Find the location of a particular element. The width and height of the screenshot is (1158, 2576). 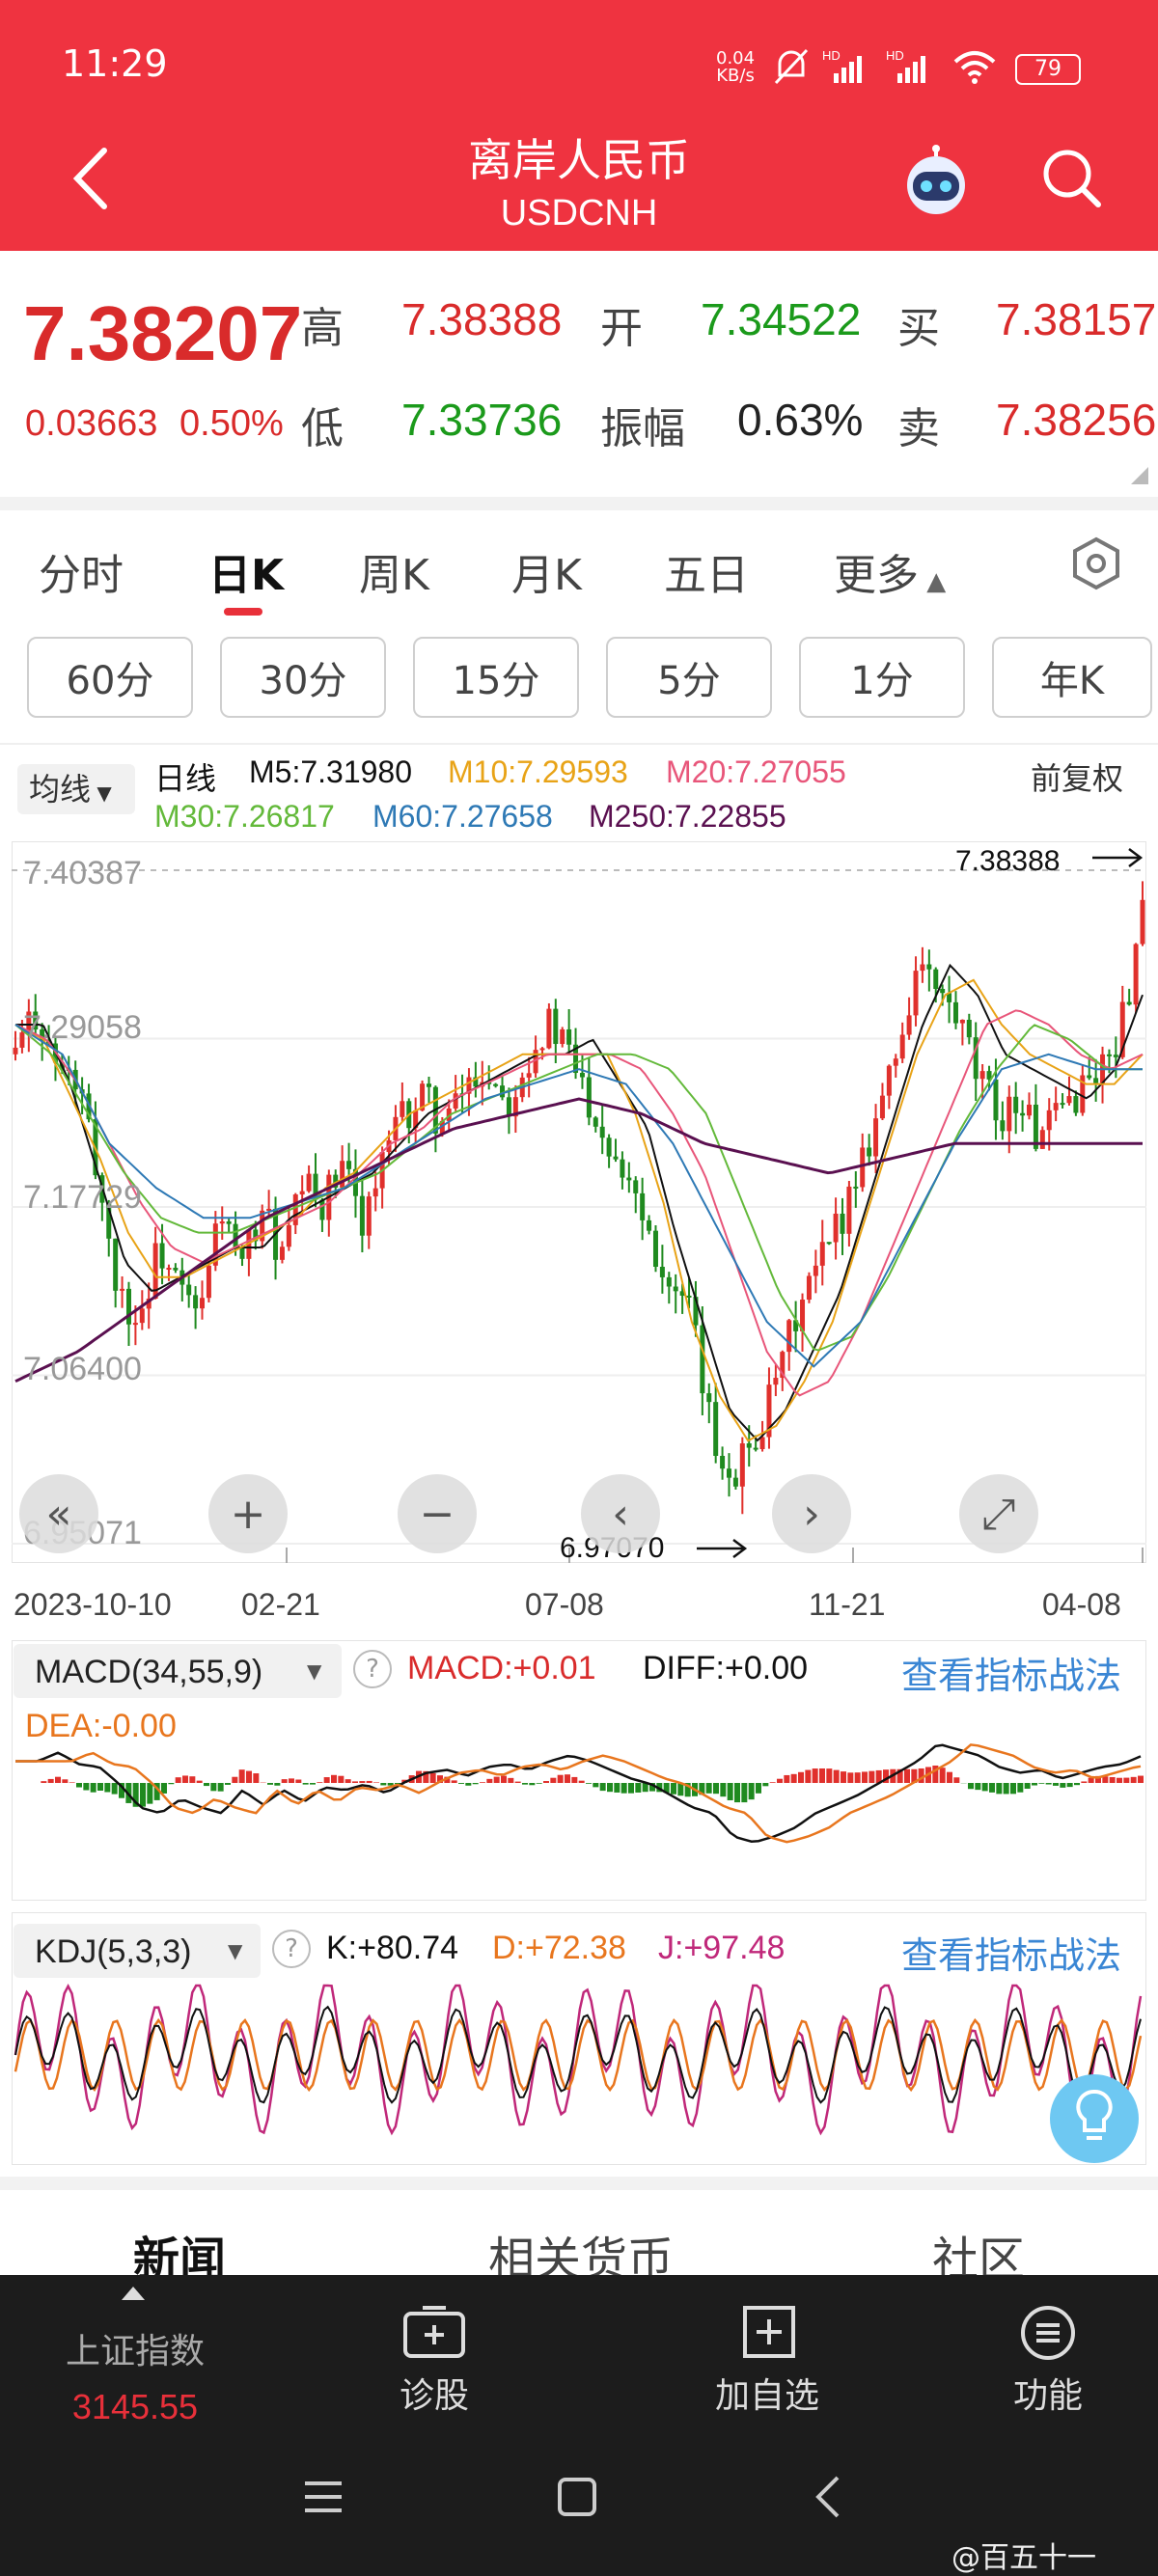

low-label: 低 is located at coordinates (322, 429).